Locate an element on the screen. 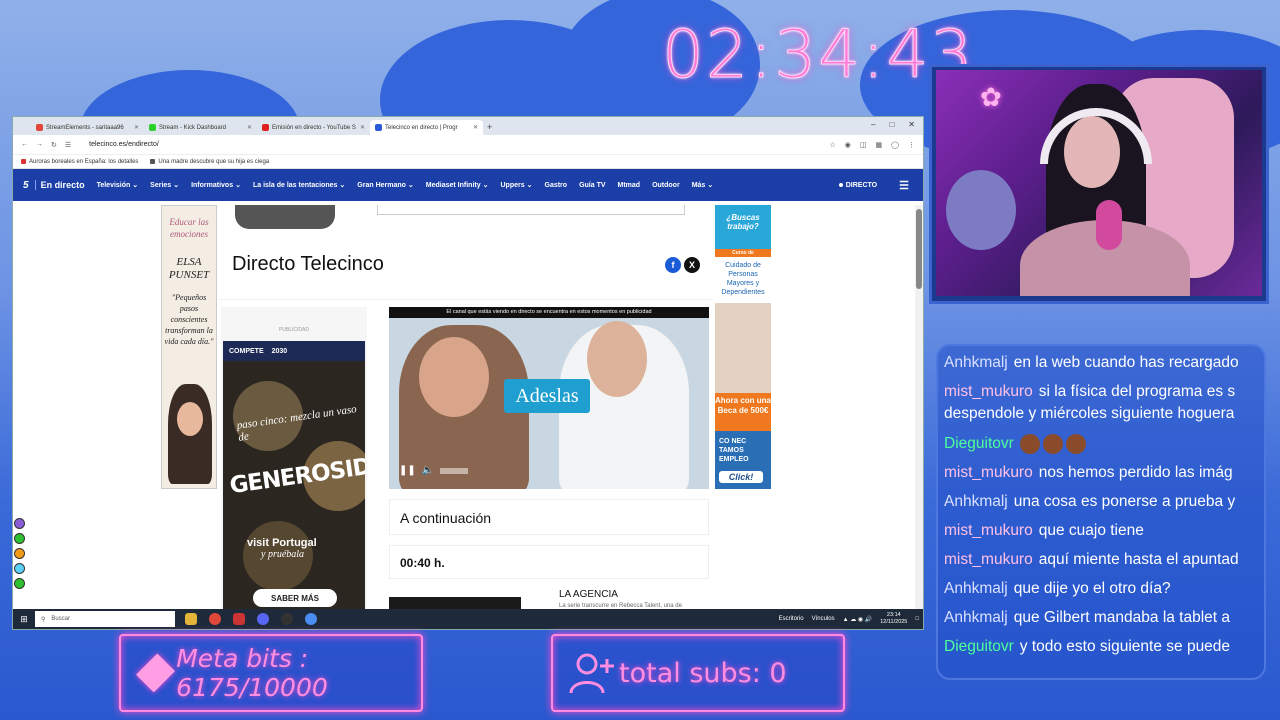 Image resolution: width=1280 pixels, height=720 pixels. butterfly-icon: ✿ is located at coordinates (991, 97).